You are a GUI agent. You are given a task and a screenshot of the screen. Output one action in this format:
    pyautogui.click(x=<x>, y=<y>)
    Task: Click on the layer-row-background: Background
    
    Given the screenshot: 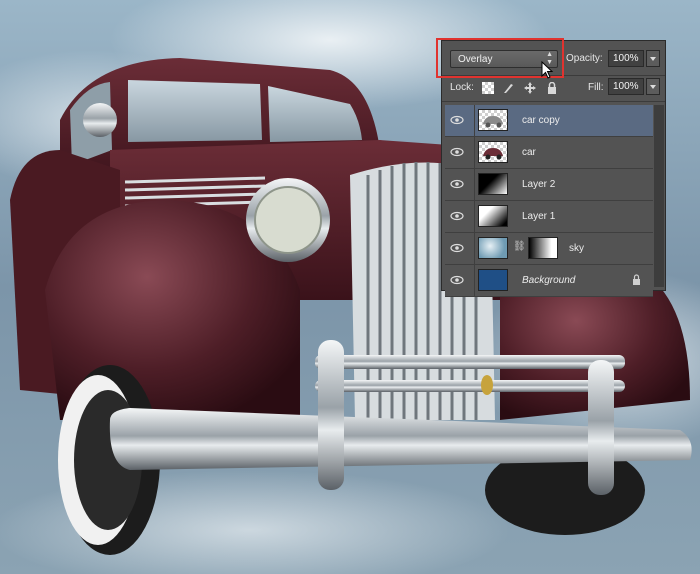 What is the action you would take?
    pyautogui.click(x=549, y=281)
    